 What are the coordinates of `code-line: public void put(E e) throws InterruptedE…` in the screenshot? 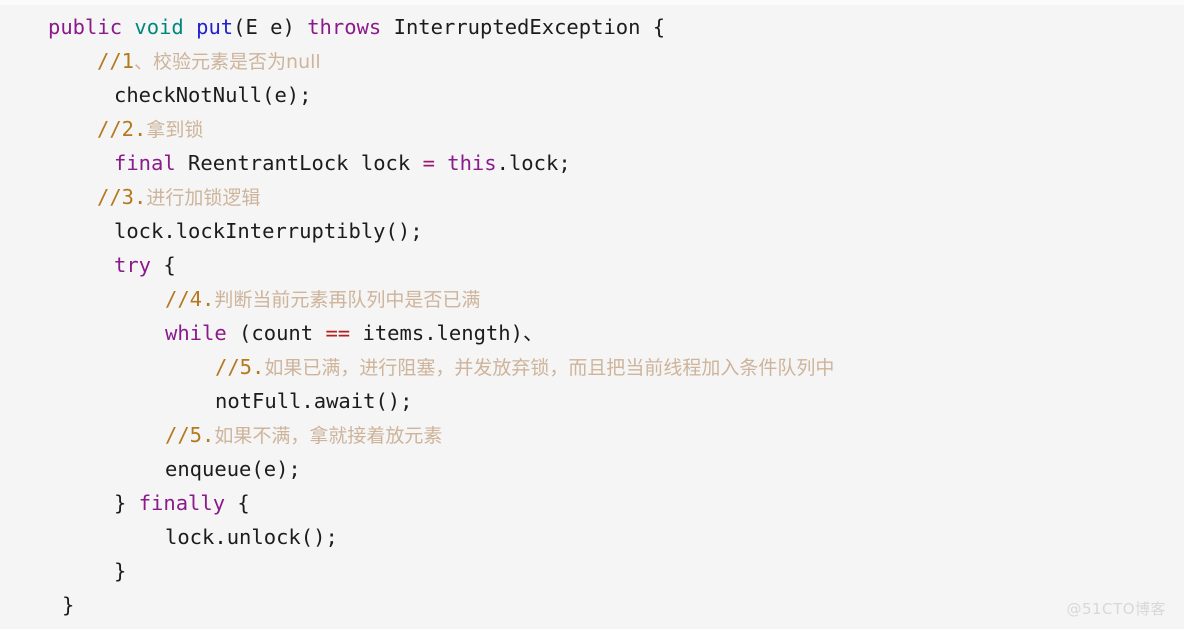 It's located at (592, 27).